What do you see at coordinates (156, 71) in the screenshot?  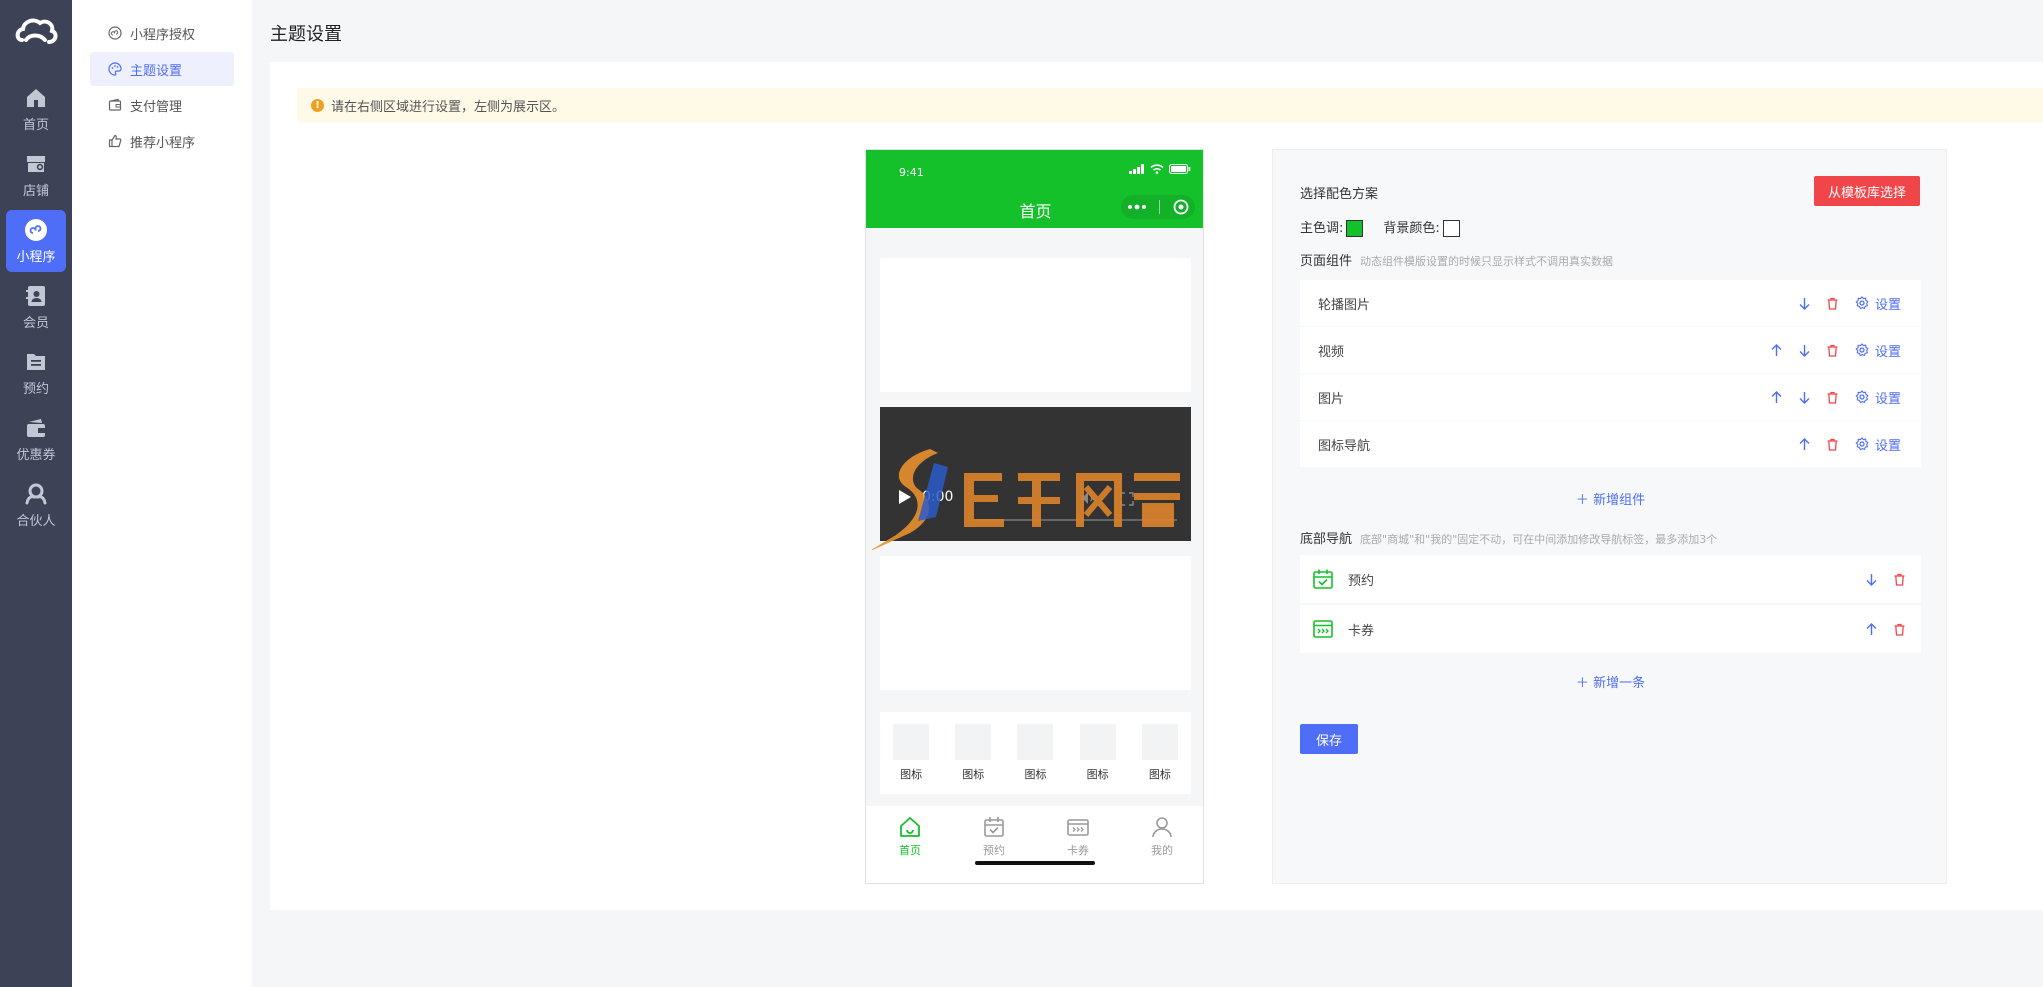 I see `subnav-label: 主题设置` at bounding box center [156, 71].